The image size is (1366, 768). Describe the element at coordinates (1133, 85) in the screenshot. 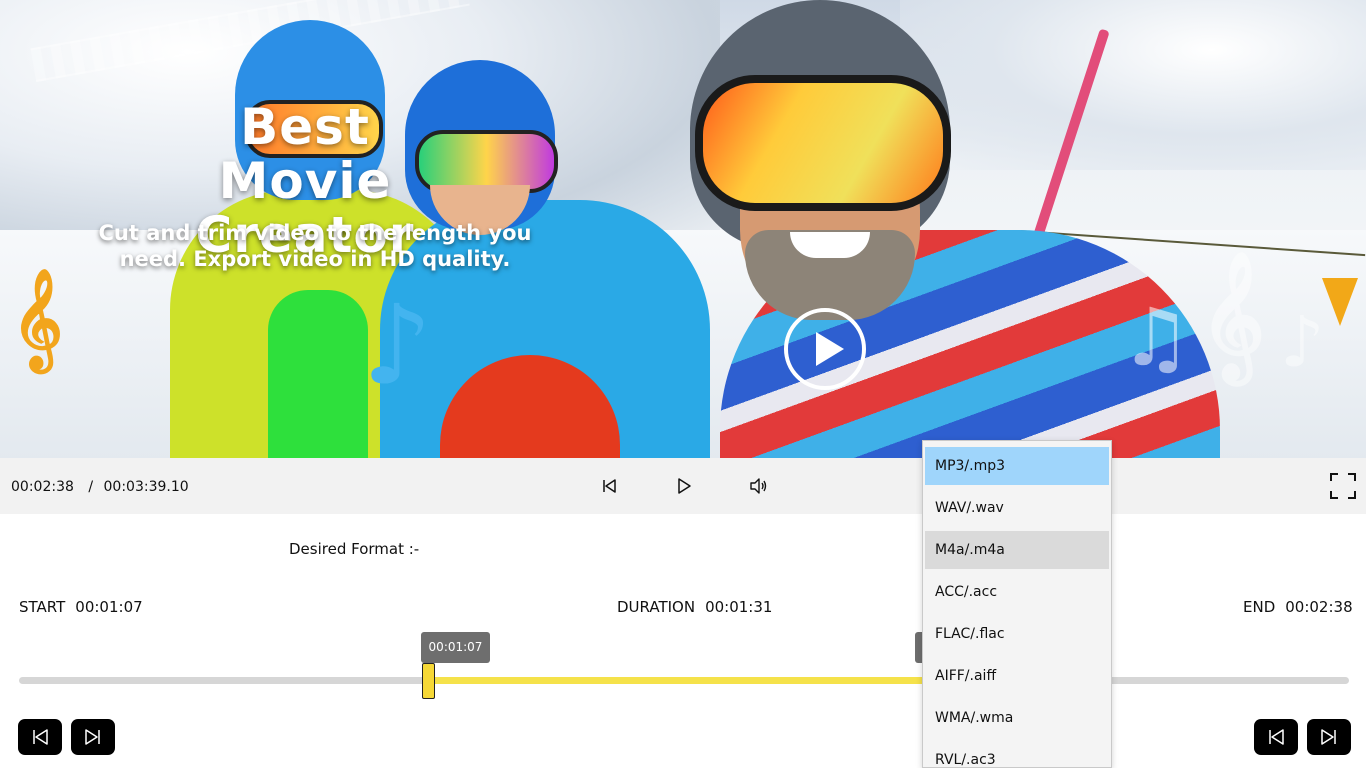

I see `mountain-background-right` at that location.